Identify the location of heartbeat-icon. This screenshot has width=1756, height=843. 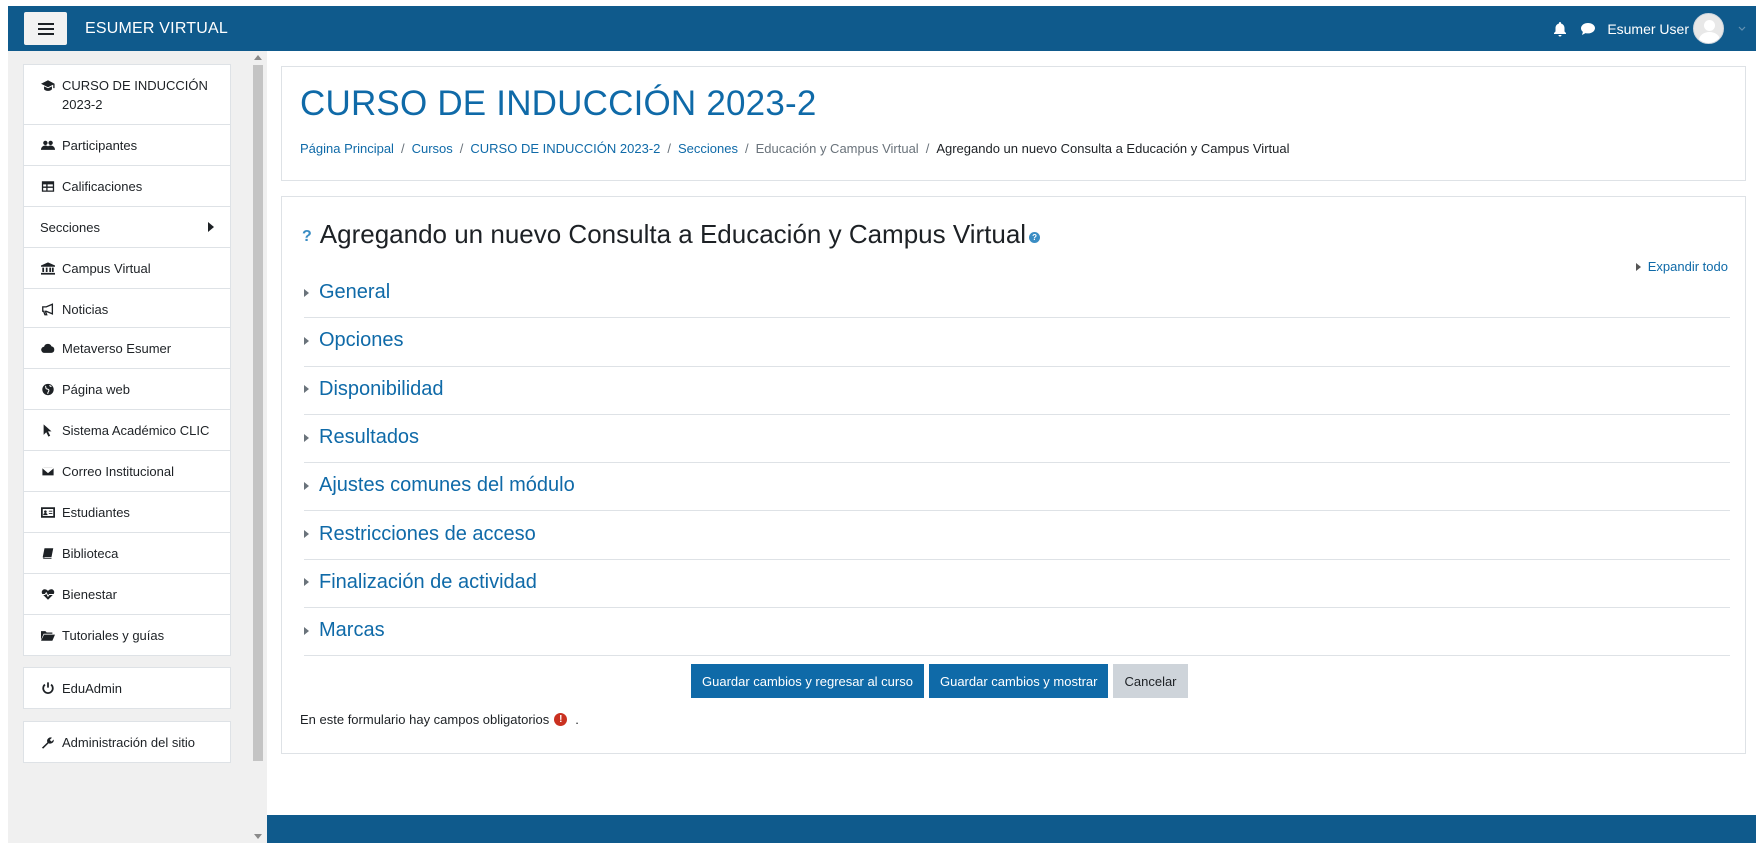
(48, 594).